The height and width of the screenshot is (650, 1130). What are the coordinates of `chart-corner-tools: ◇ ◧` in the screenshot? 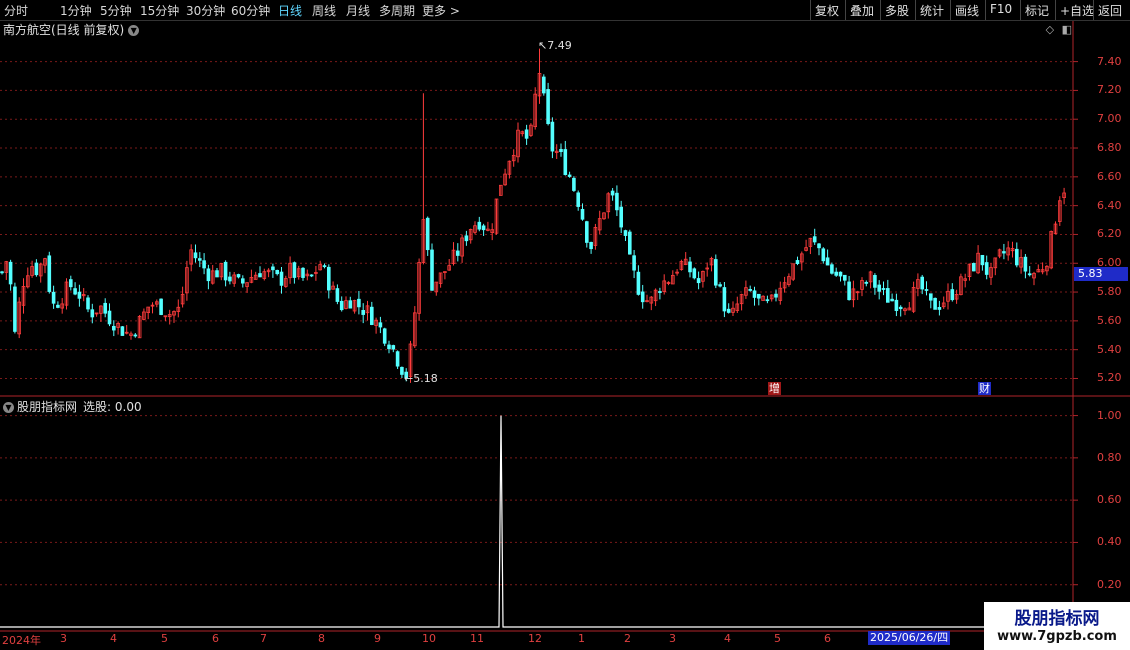 It's located at (1059, 29).